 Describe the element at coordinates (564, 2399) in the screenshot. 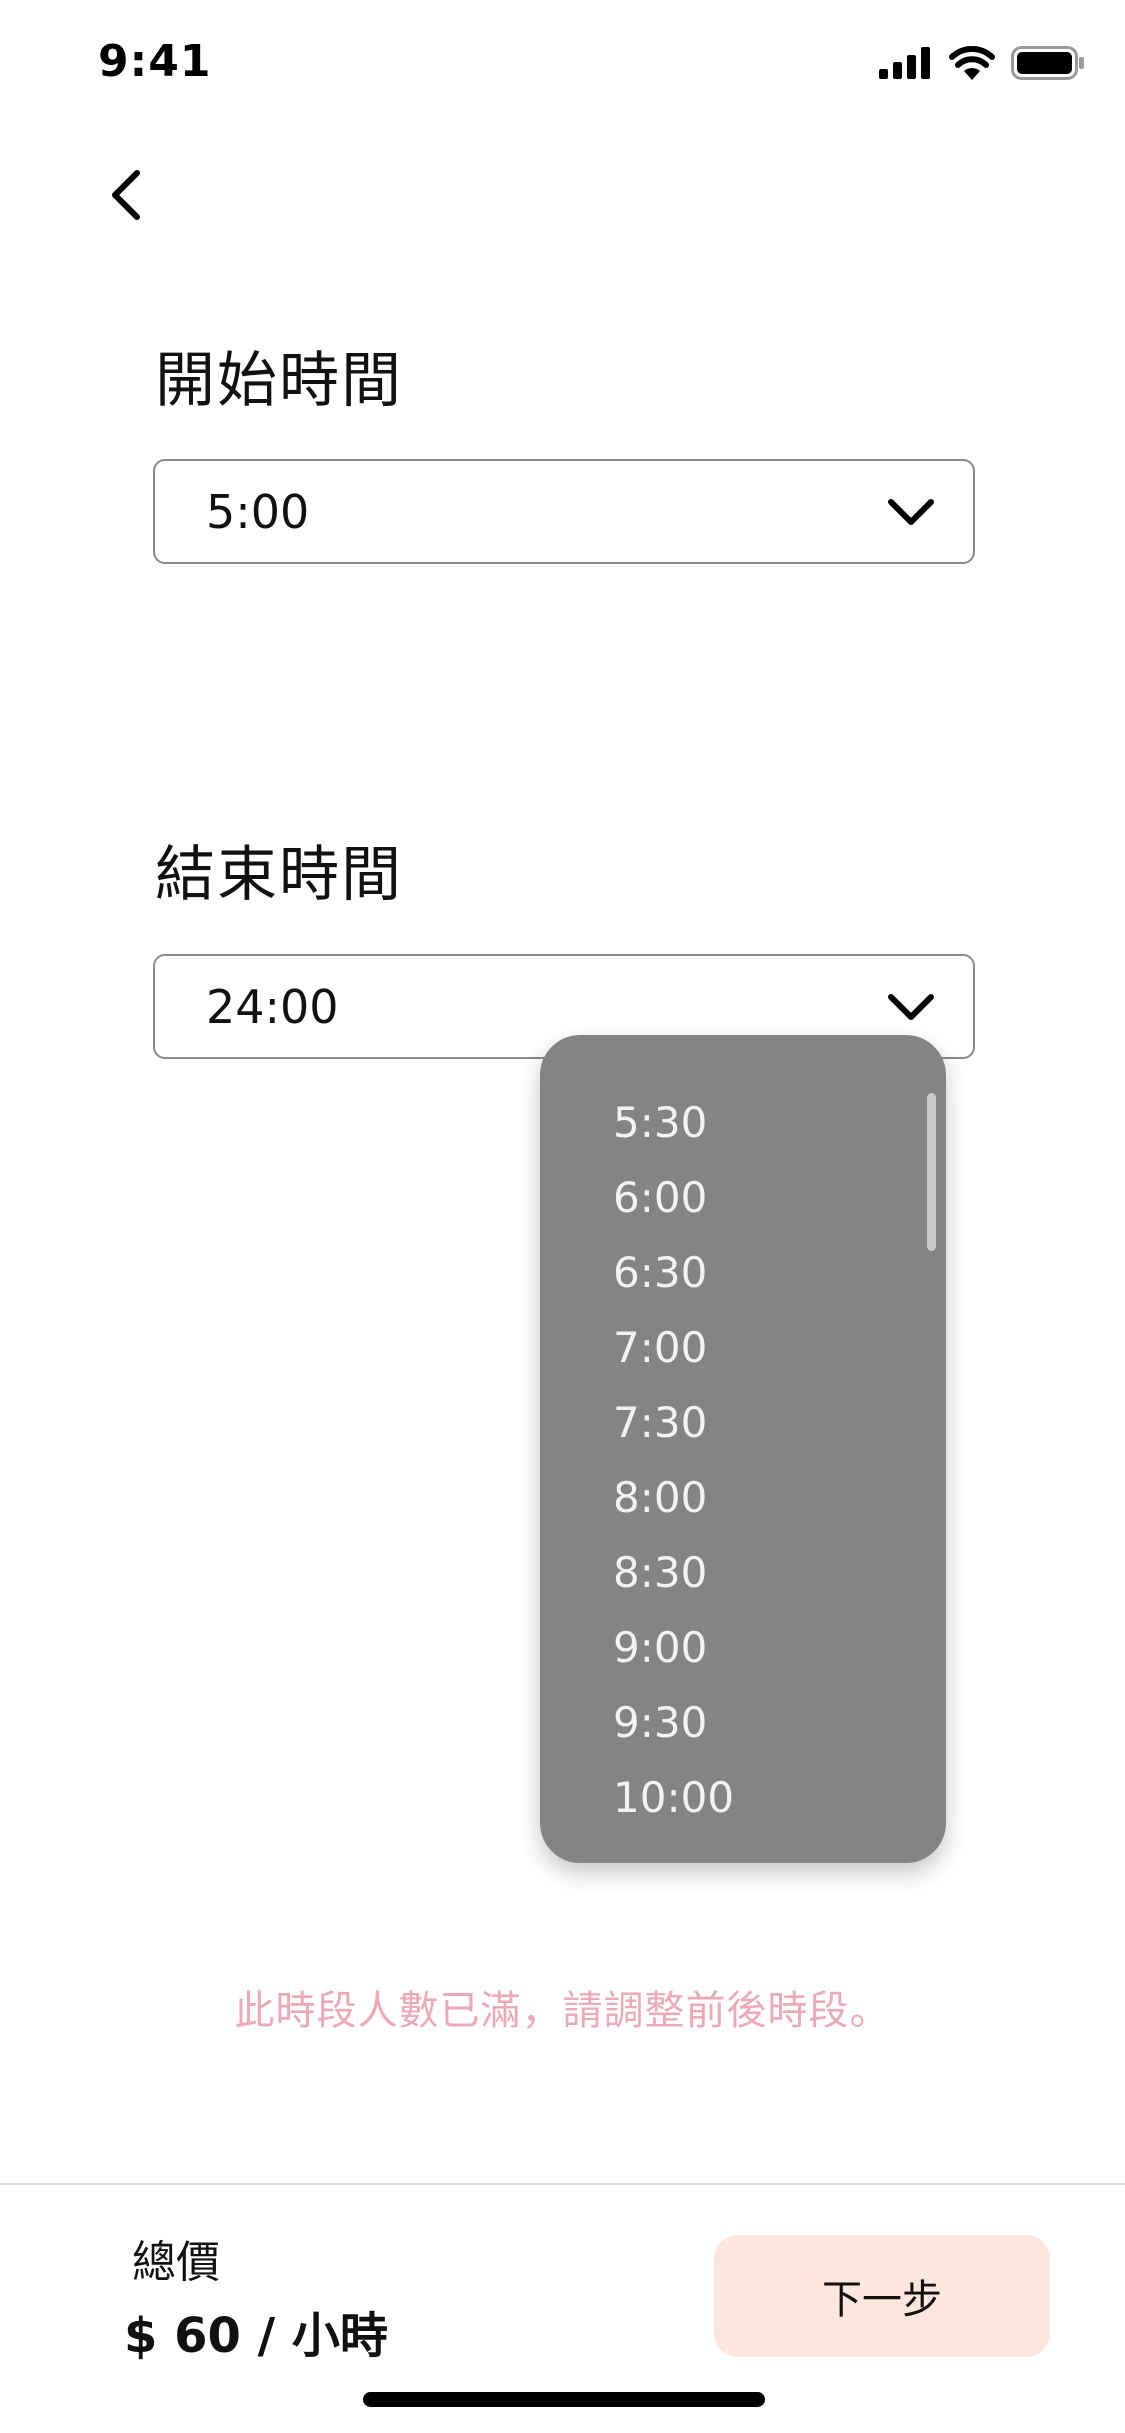

I see `home-indicator` at that location.